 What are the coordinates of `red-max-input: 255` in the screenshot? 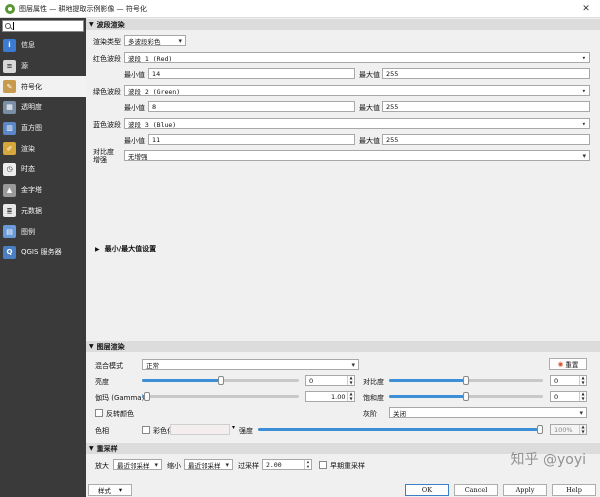 It's located at (486, 73).